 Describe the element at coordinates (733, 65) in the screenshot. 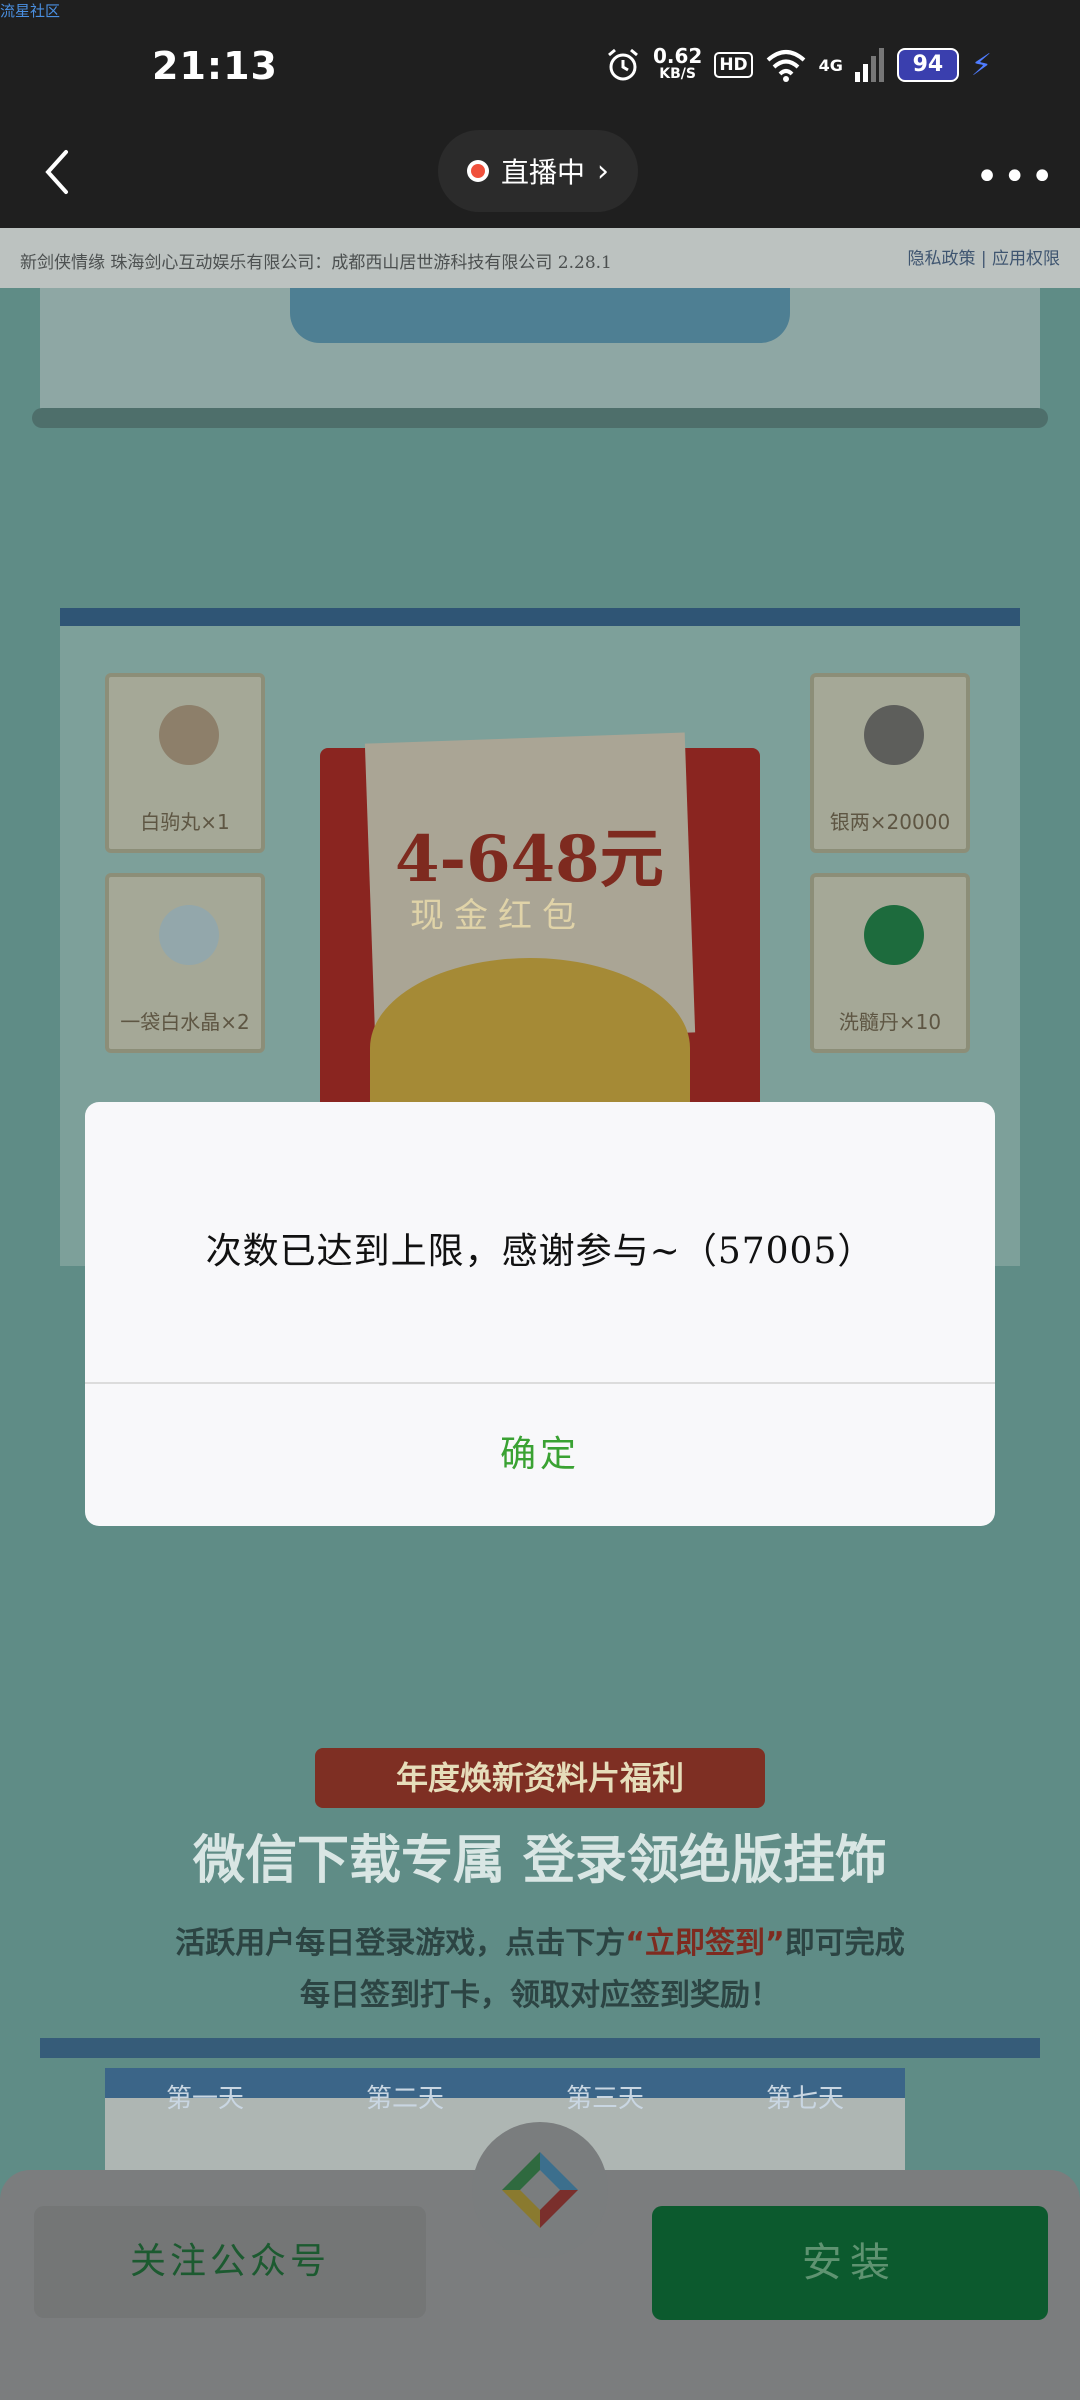

I see `hd-icon: HD` at that location.